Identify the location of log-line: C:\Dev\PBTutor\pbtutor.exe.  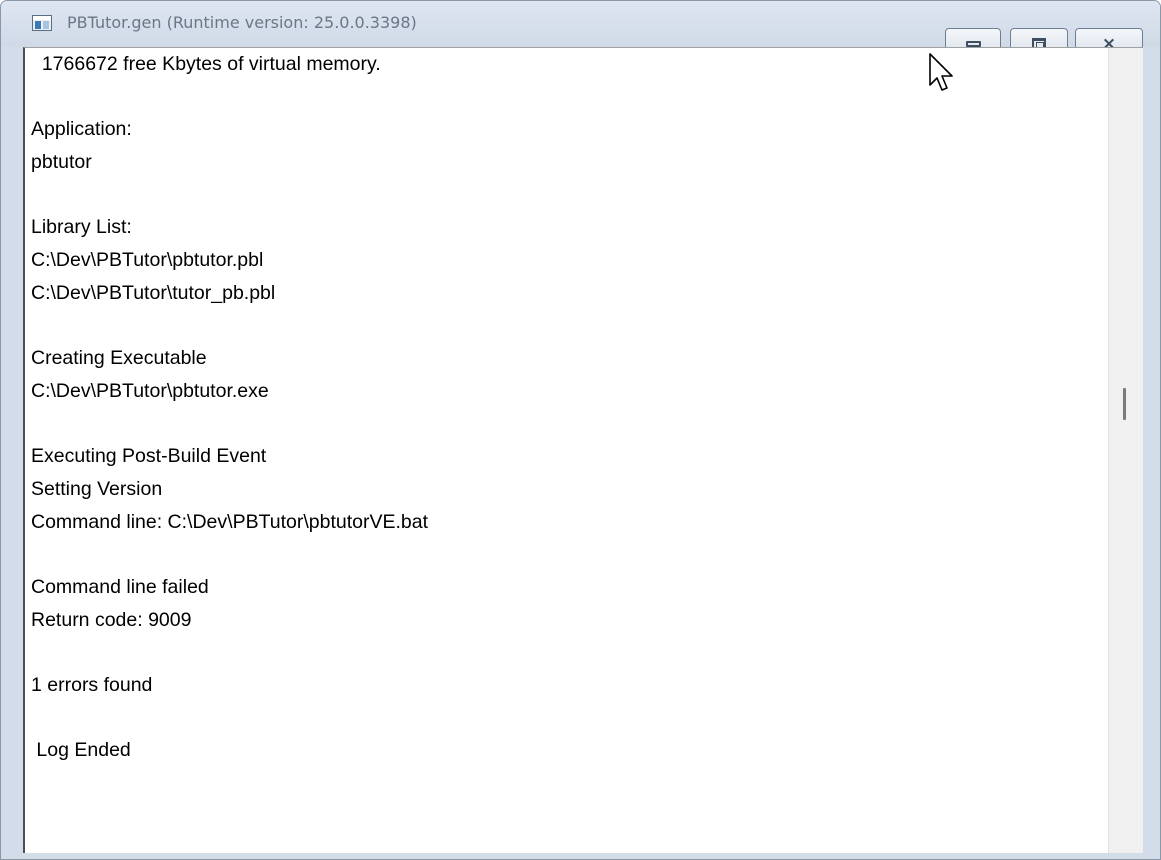
(150, 390).